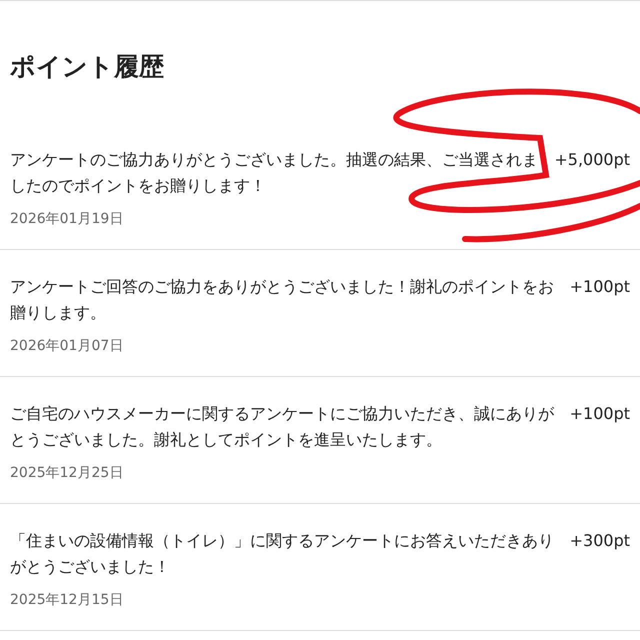  What do you see at coordinates (283, 427) in the screenshot?
I see `entry-description: ご自宅のハウスメーカーに関するアンケートにご協力いただき、誠にありがとうございました。謝礼としてポイントを進呈いたします。` at bounding box center [283, 427].